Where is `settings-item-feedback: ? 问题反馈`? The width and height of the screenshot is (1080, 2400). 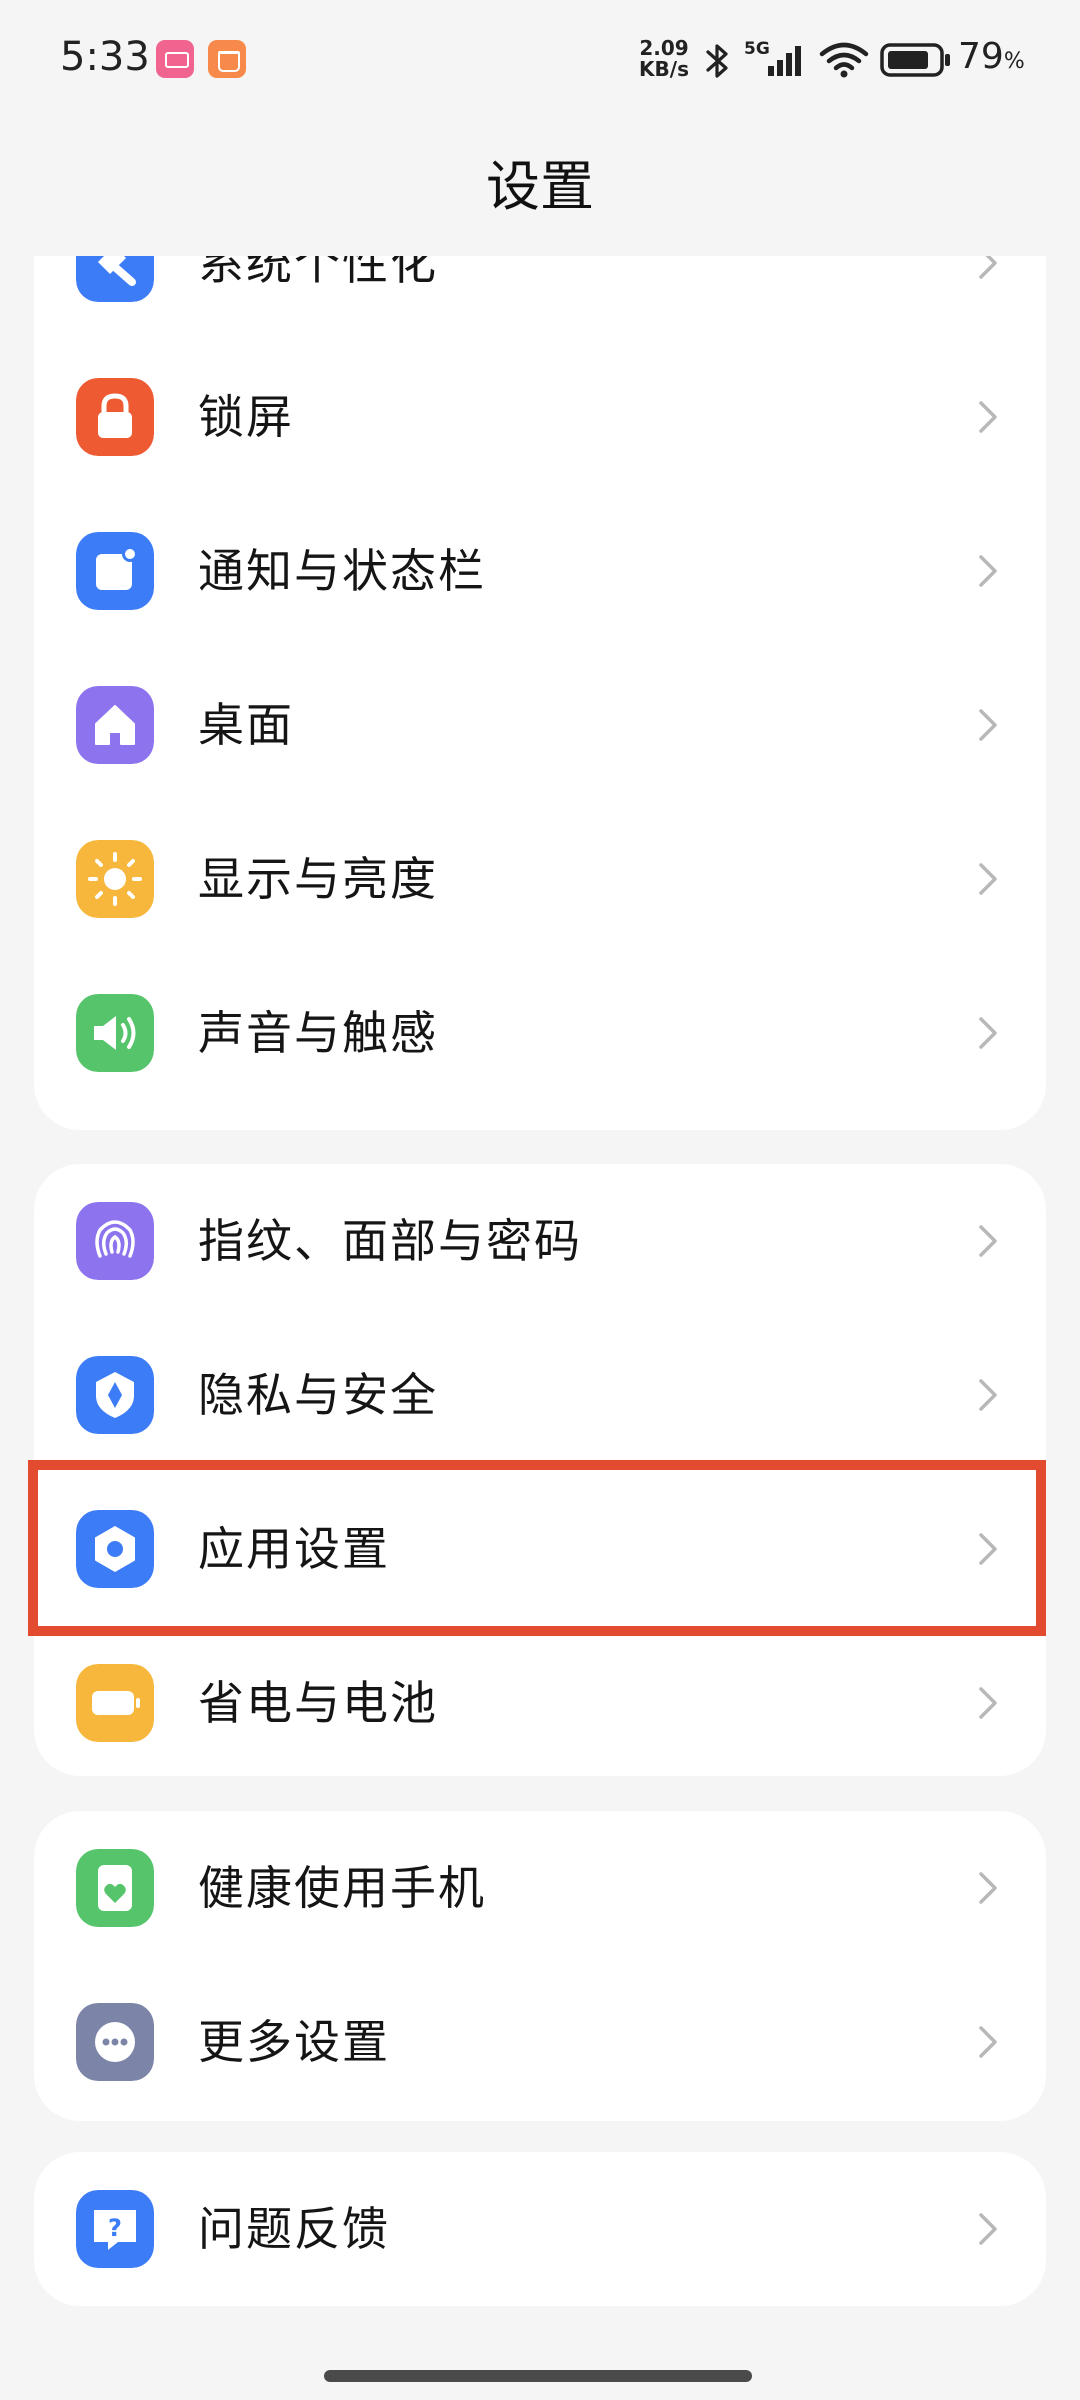
settings-item-feedback: ? 问题反馈 is located at coordinates (540, 2229).